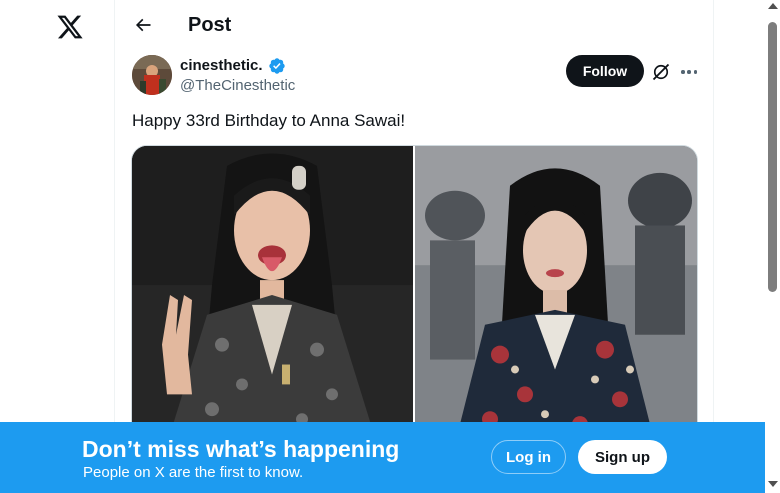 The width and height of the screenshot is (780, 493). Describe the element at coordinates (689, 72) in the screenshot. I see `more-options-icon` at that location.